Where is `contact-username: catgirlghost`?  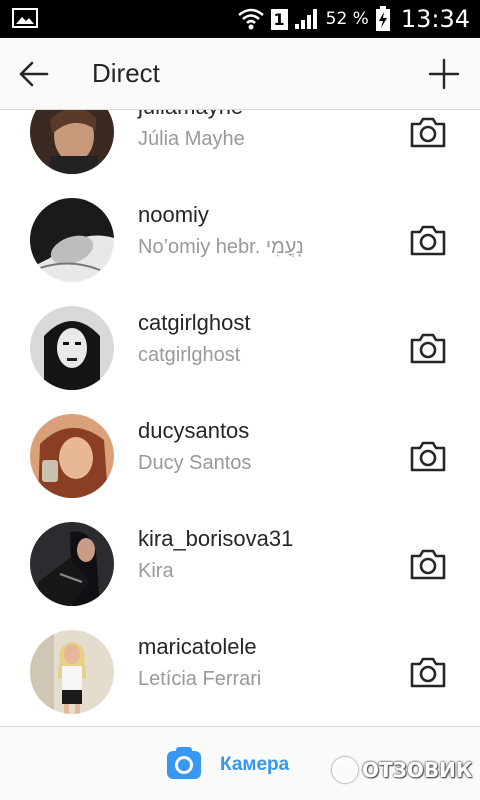 contact-username: catgirlghost is located at coordinates (194, 322).